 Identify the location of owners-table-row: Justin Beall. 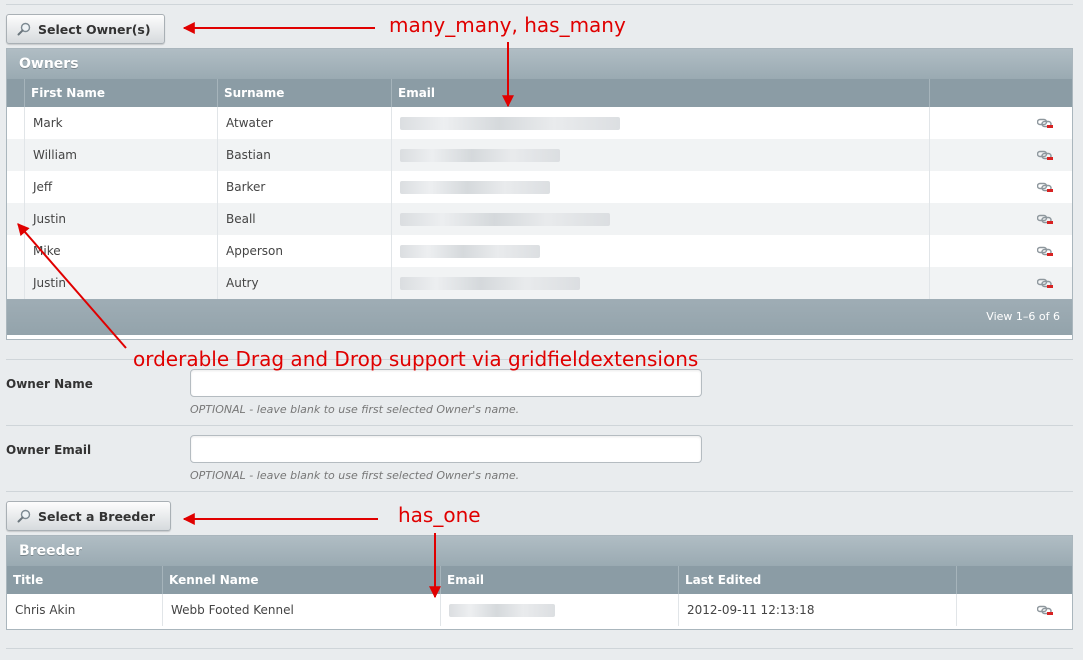
(539, 219).